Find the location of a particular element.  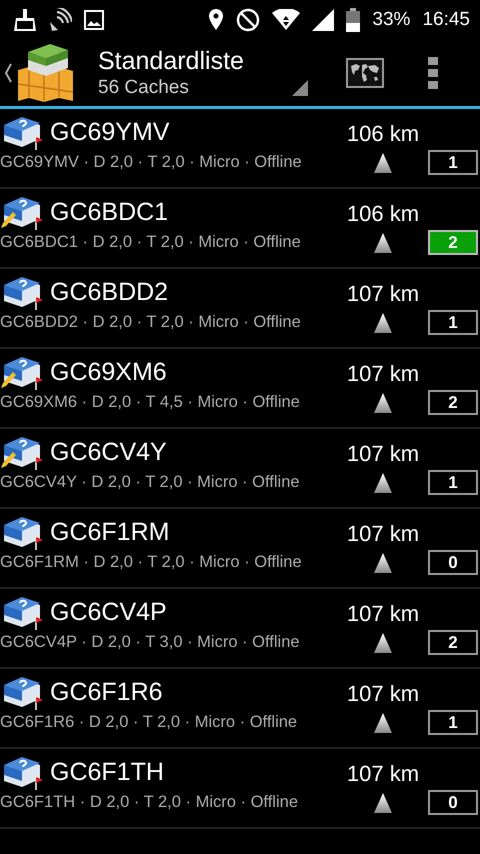

cache-details: GC69YMV · D 2,0 · T 2,0 · Micro · Offline is located at coordinates (151, 162).